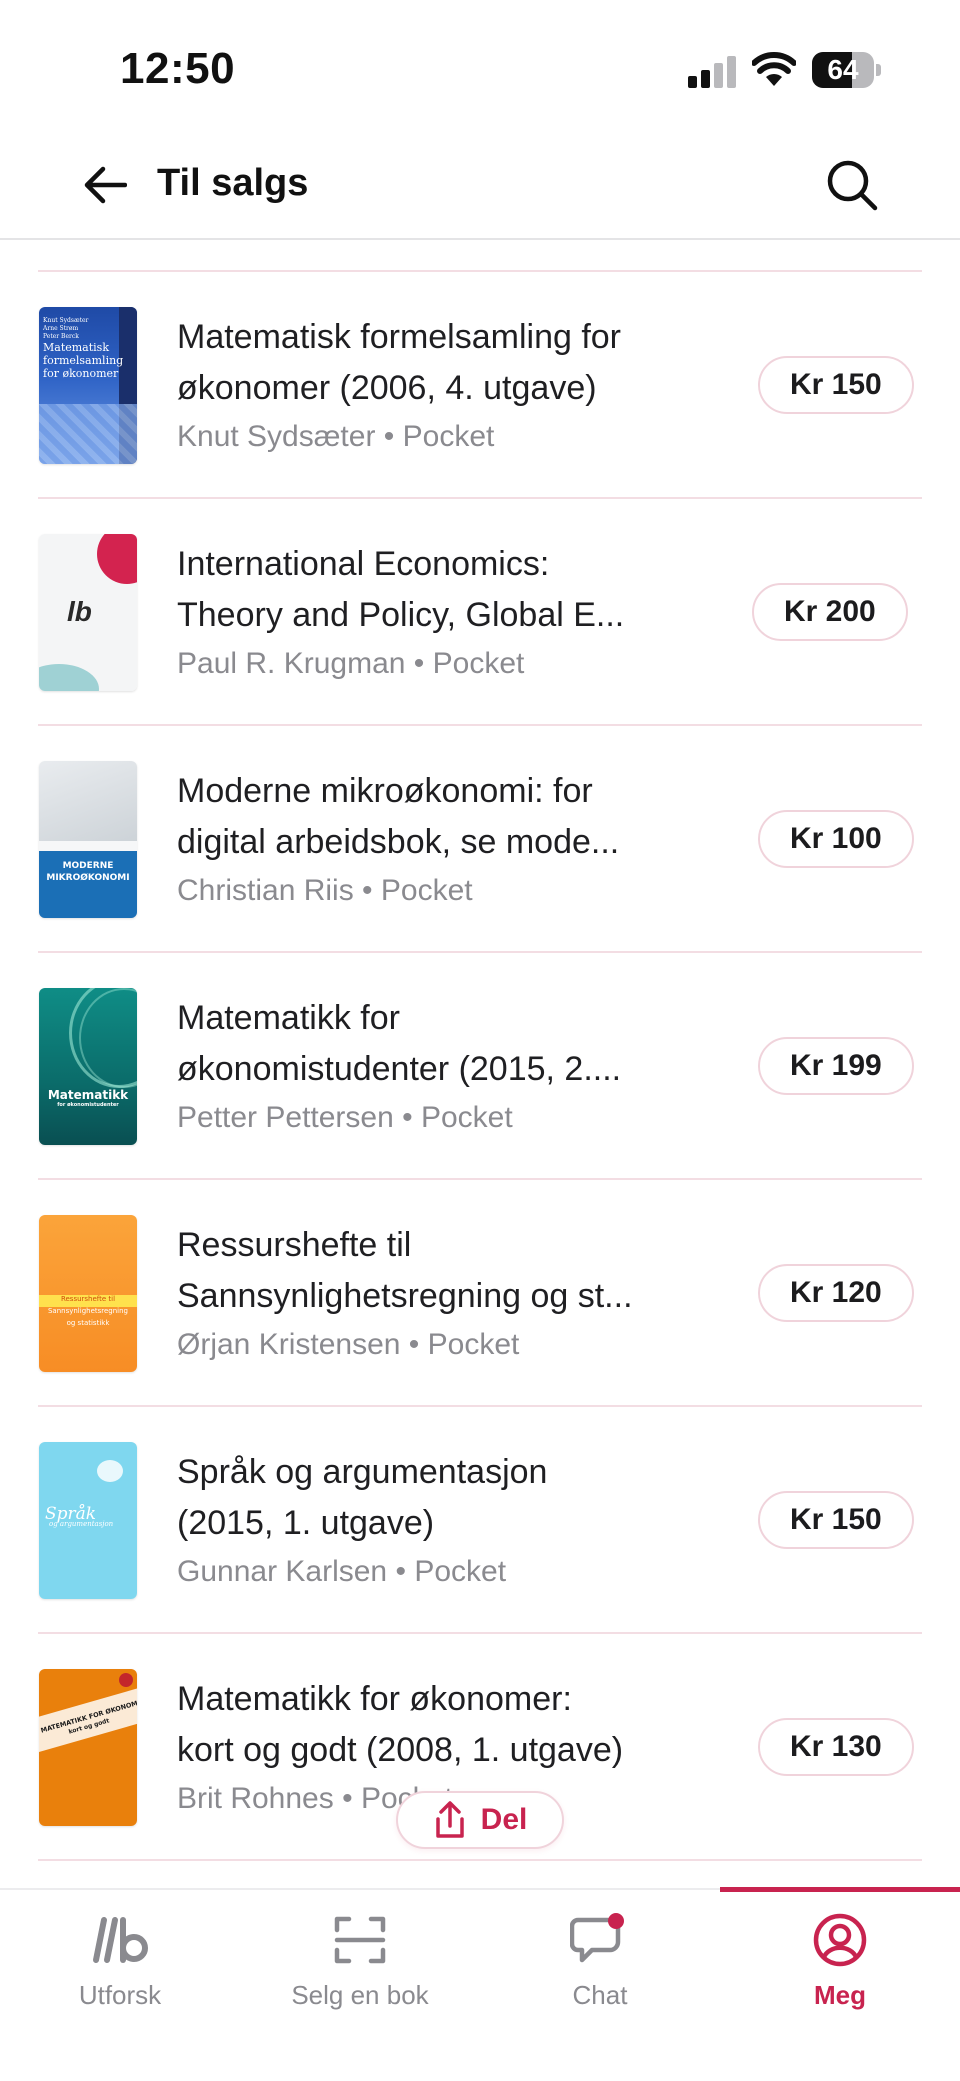 The width and height of the screenshot is (960, 2081). I want to click on tab-meg: Meg, so click(840, 1965).